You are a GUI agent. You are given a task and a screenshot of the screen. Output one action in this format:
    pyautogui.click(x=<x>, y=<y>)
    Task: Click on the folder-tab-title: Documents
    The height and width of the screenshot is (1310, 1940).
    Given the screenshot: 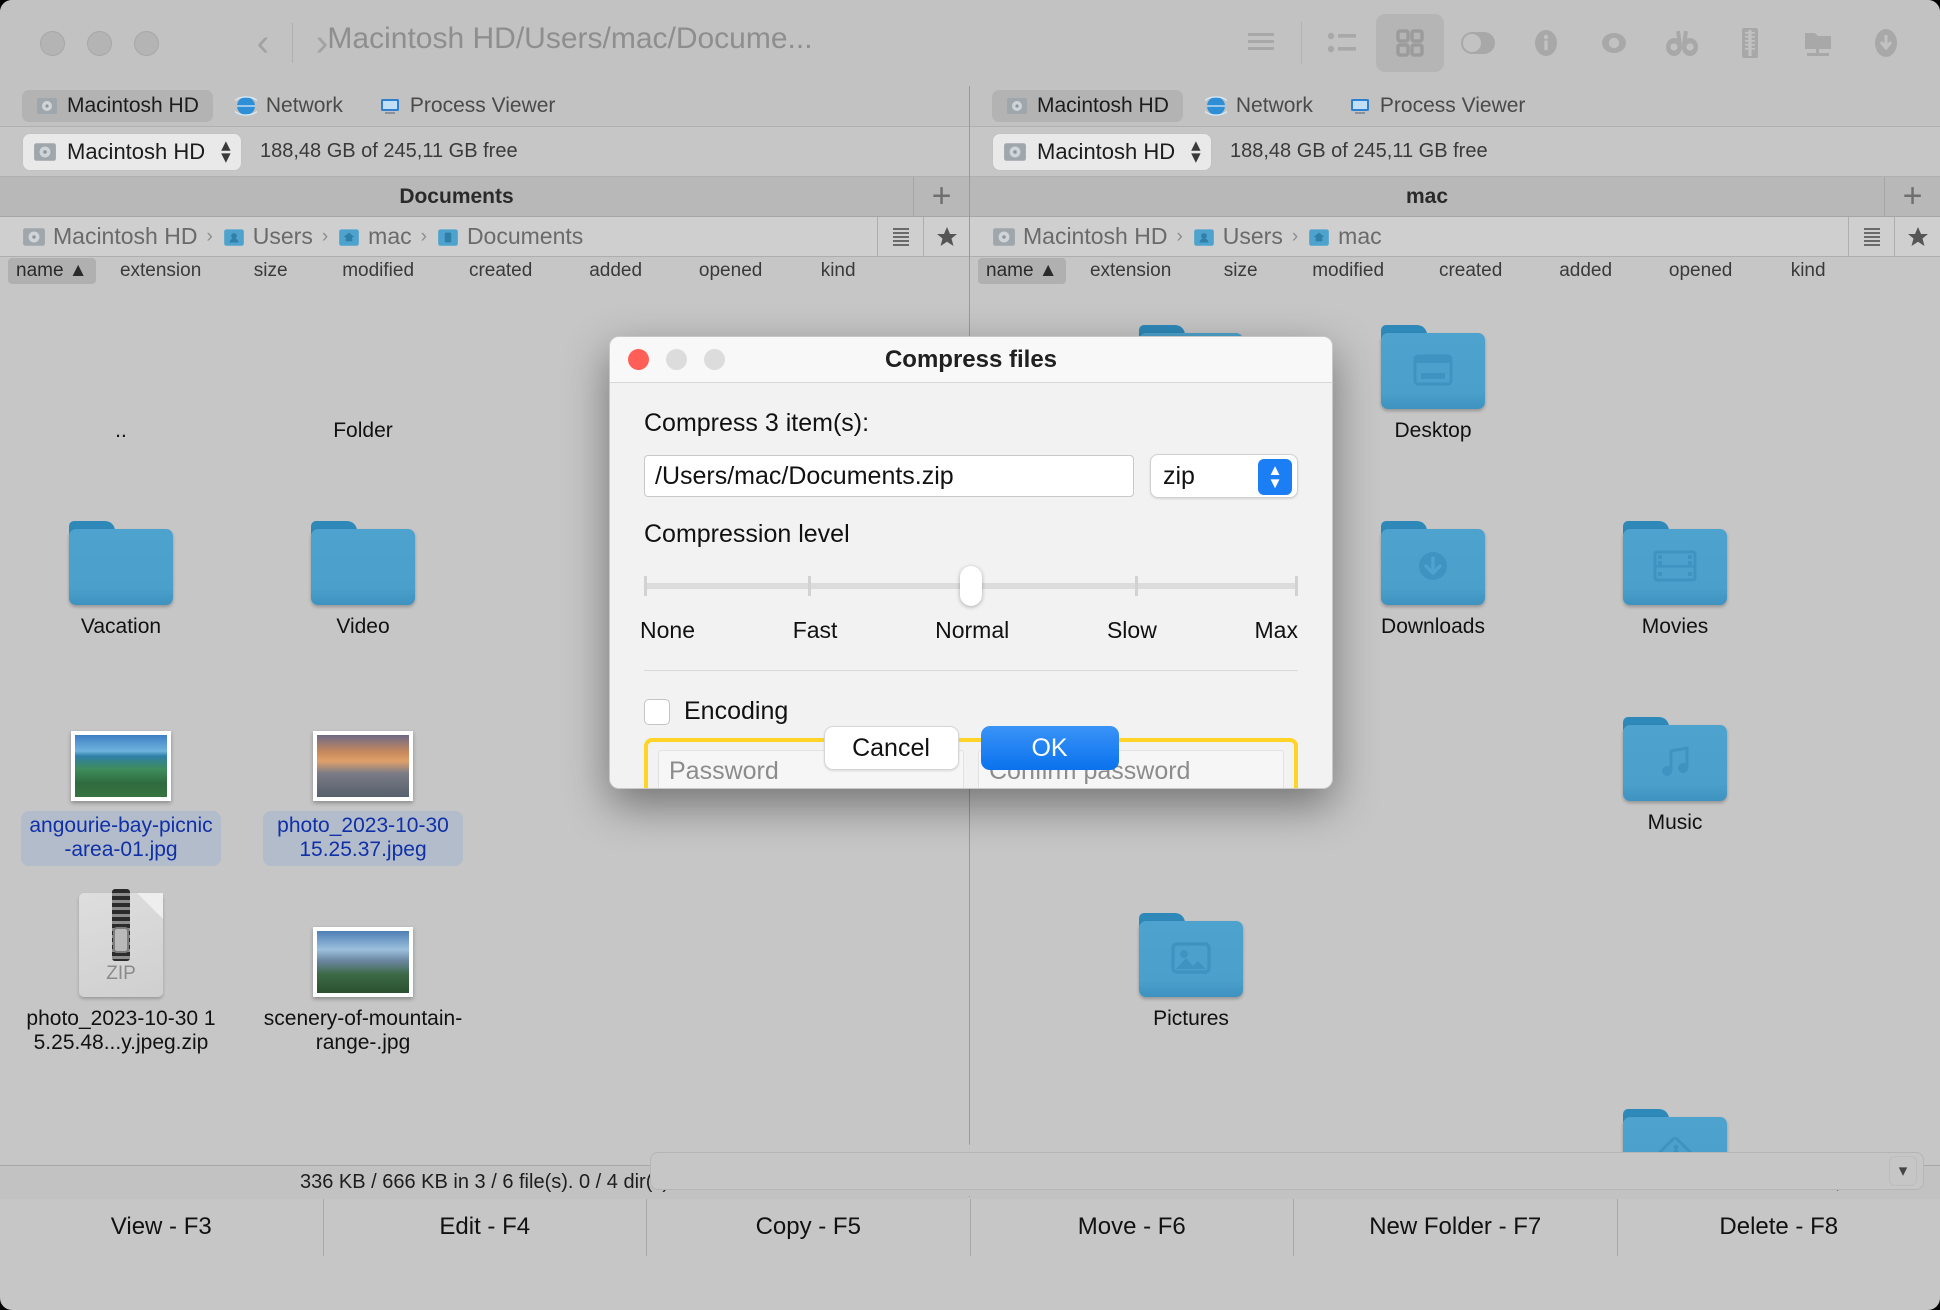 What is the action you would take?
    pyautogui.click(x=456, y=197)
    